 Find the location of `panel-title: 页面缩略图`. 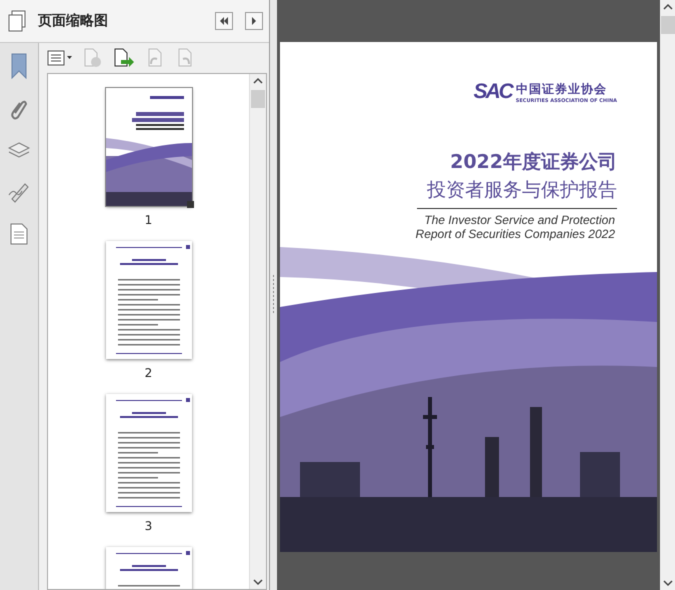

panel-title: 页面缩略图 is located at coordinates (73, 21).